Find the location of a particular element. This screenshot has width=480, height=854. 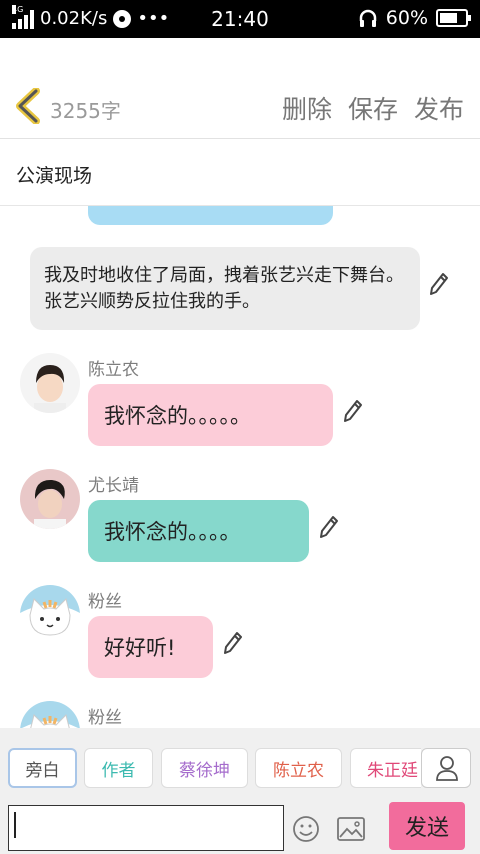

contact-button is located at coordinates (446, 768).